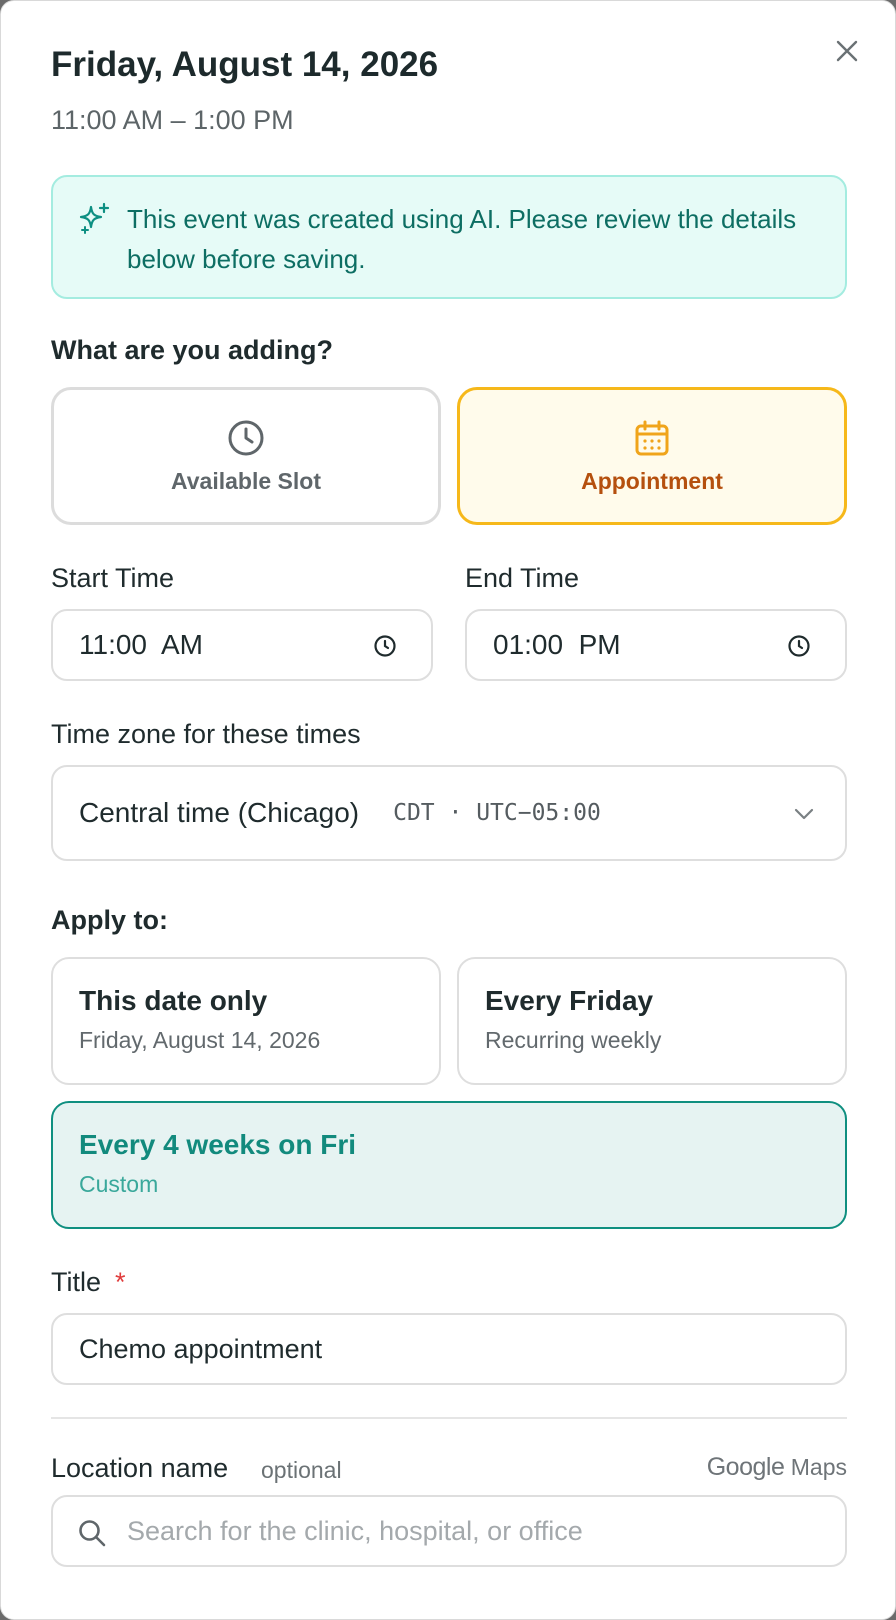  What do you see at coordinates (172, 120) in the screenshot?
I see `event-time-range: 11:00 AM – 1:00 PM` at bounding box center [172, 120].